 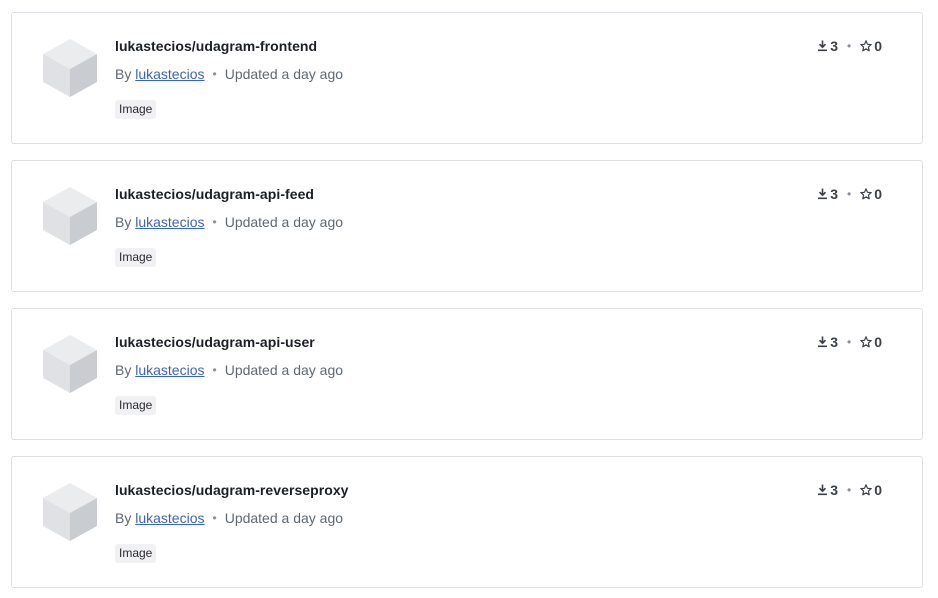 I want to click on repository-name: lukastecios/udagram-api-feed, so click(x=214, y=194).